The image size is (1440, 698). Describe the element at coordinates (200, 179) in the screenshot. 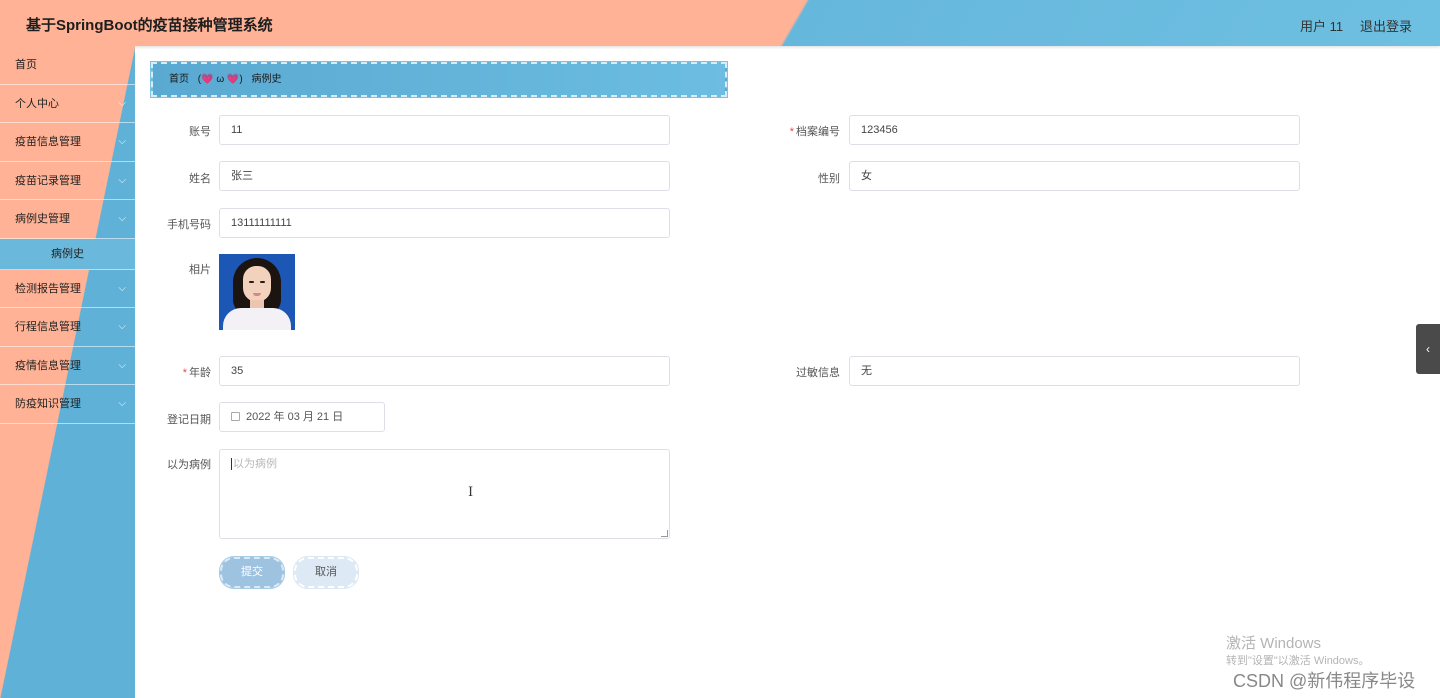

I see `name-label: 姓名` at that location.